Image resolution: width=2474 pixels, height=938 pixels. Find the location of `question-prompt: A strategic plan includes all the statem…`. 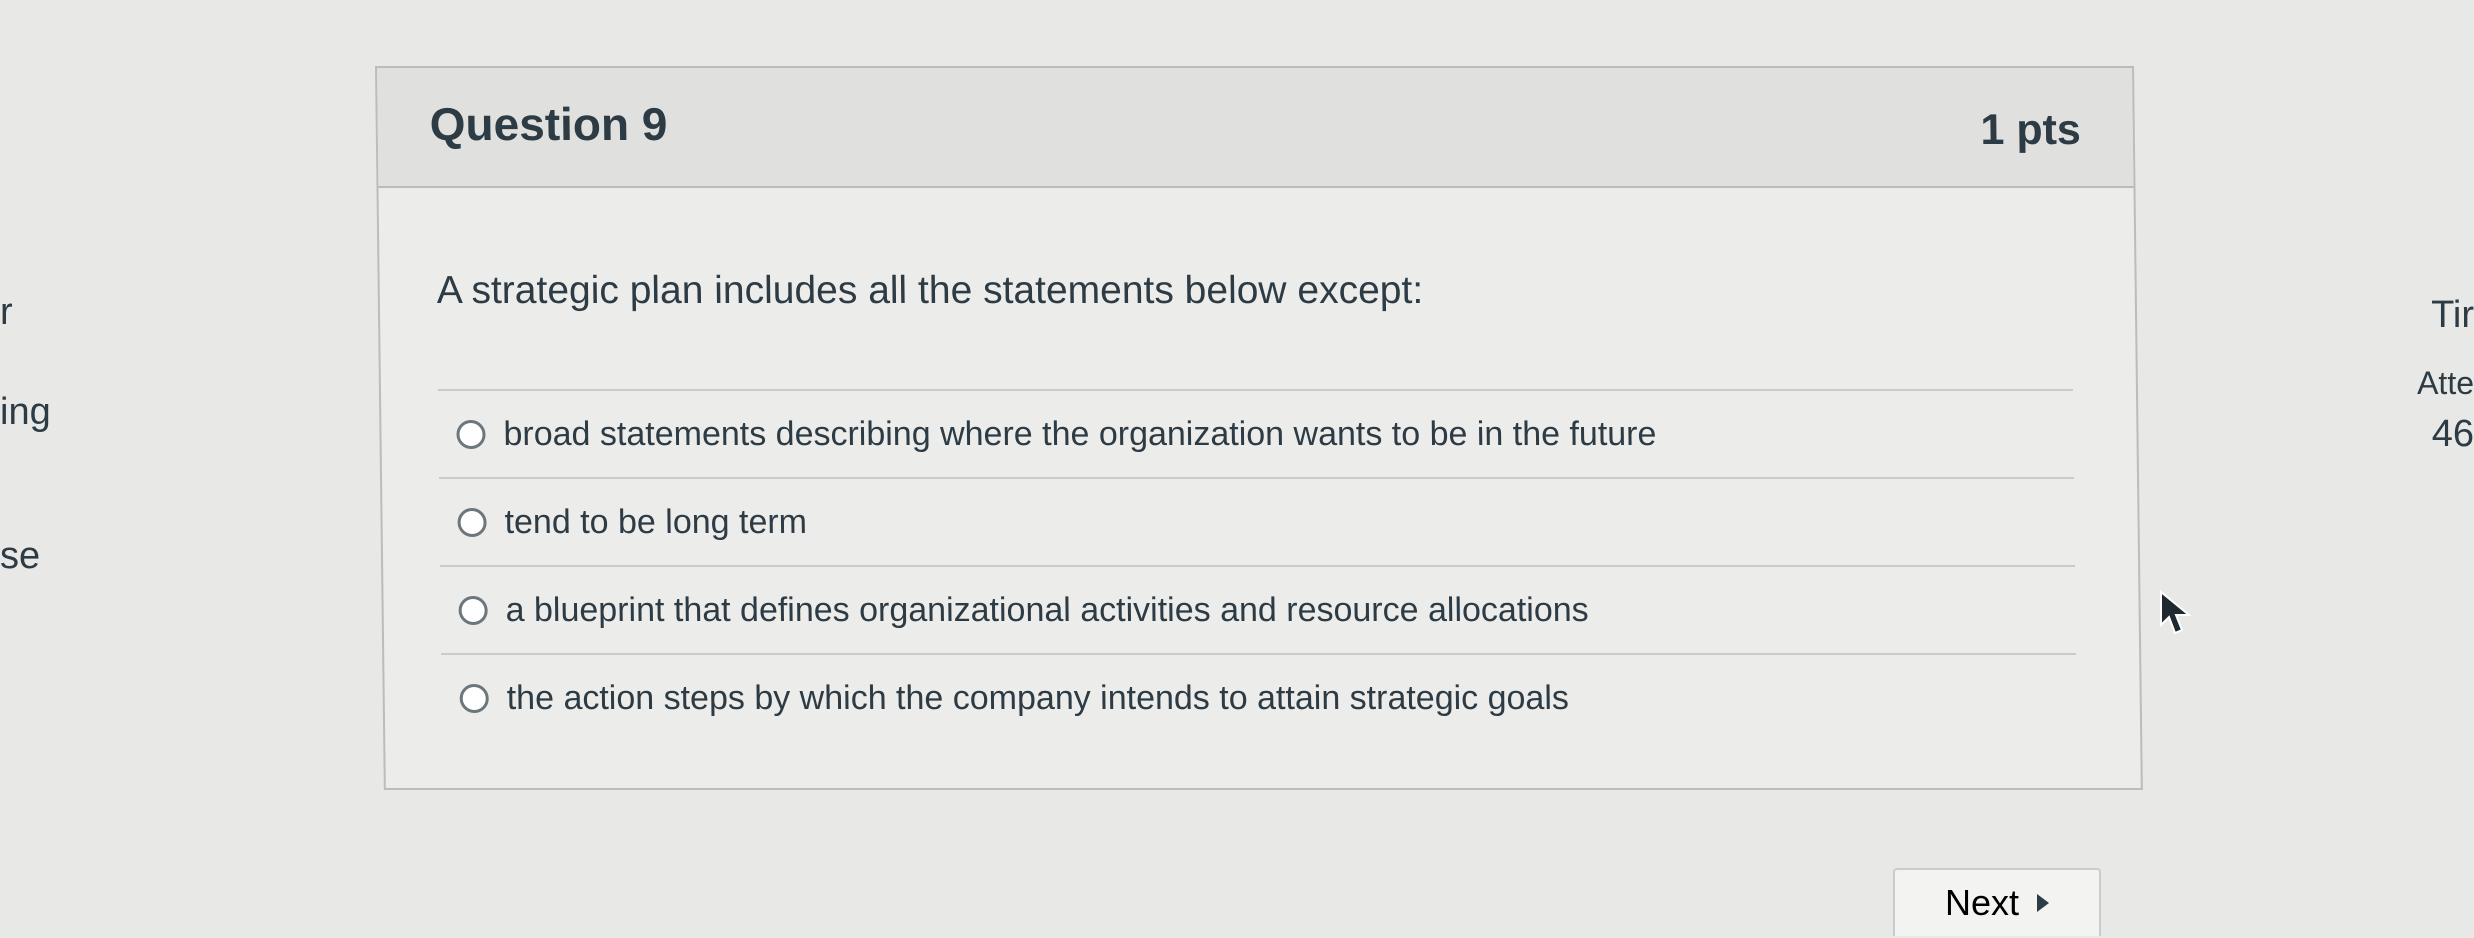

question-prompt: A strategic plan includes all the statem… is located at coordinates (930, 290).